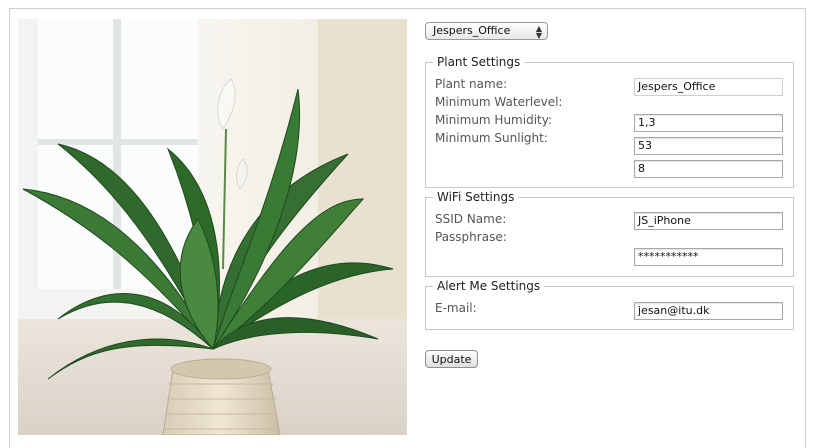  What do you see at coordinates (451, 359) in the screenshot?
I see `update-button: Update` at bounding box center [451, 359].